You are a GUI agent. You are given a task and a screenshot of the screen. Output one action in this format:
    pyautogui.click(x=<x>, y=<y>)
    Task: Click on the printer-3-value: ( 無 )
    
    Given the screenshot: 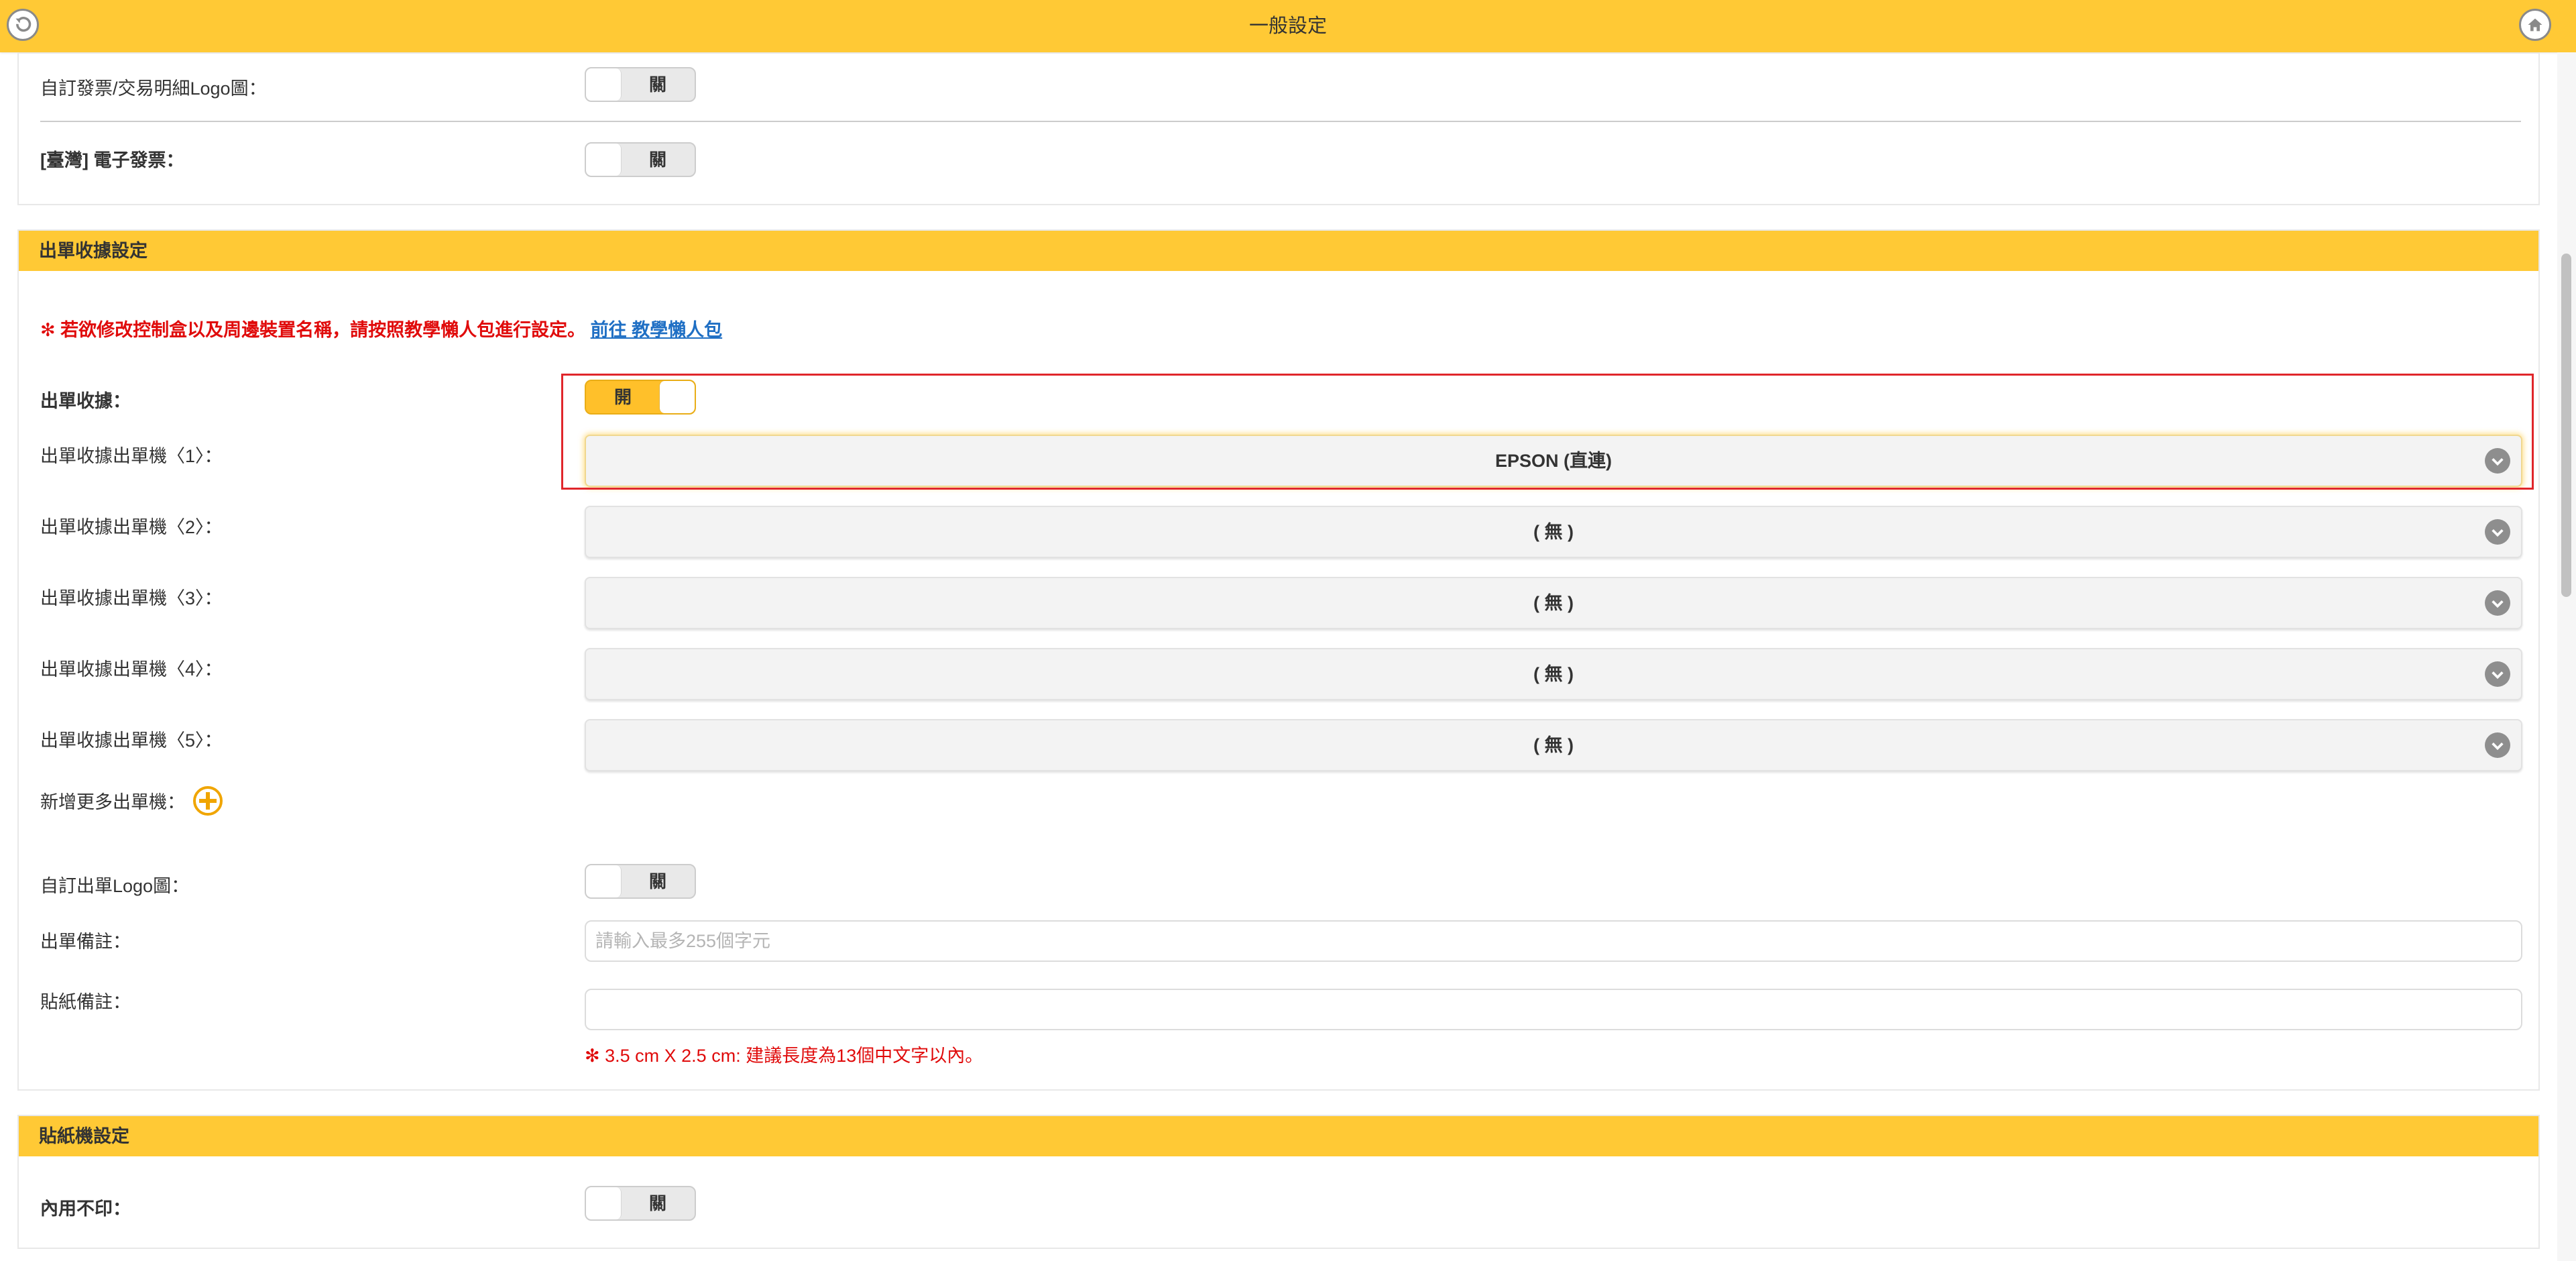 What is the action you would take?
    pyautogui.click(x=1553, y=603)
    